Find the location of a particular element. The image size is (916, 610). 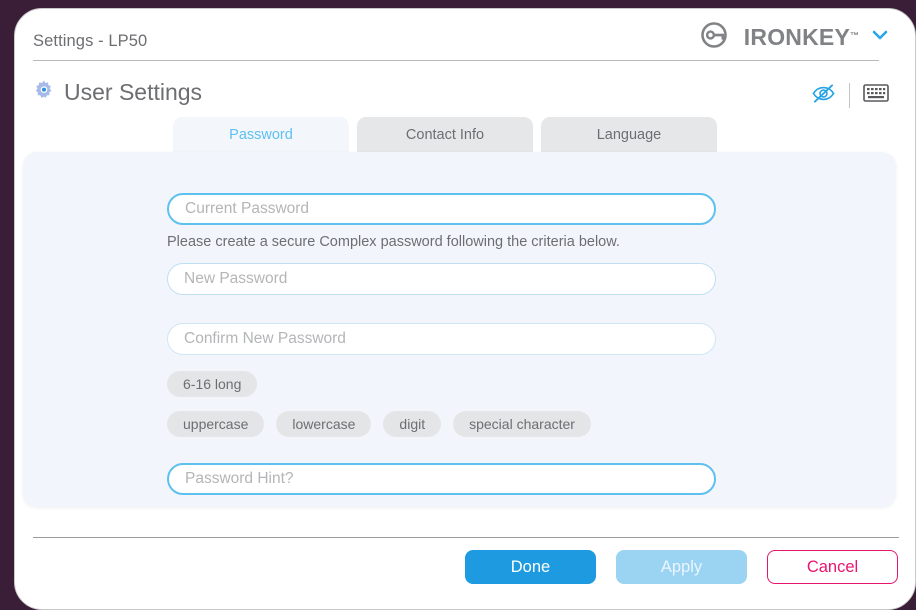

criteria-chip-length: 6-16 long is located at coordinates (212, 384).